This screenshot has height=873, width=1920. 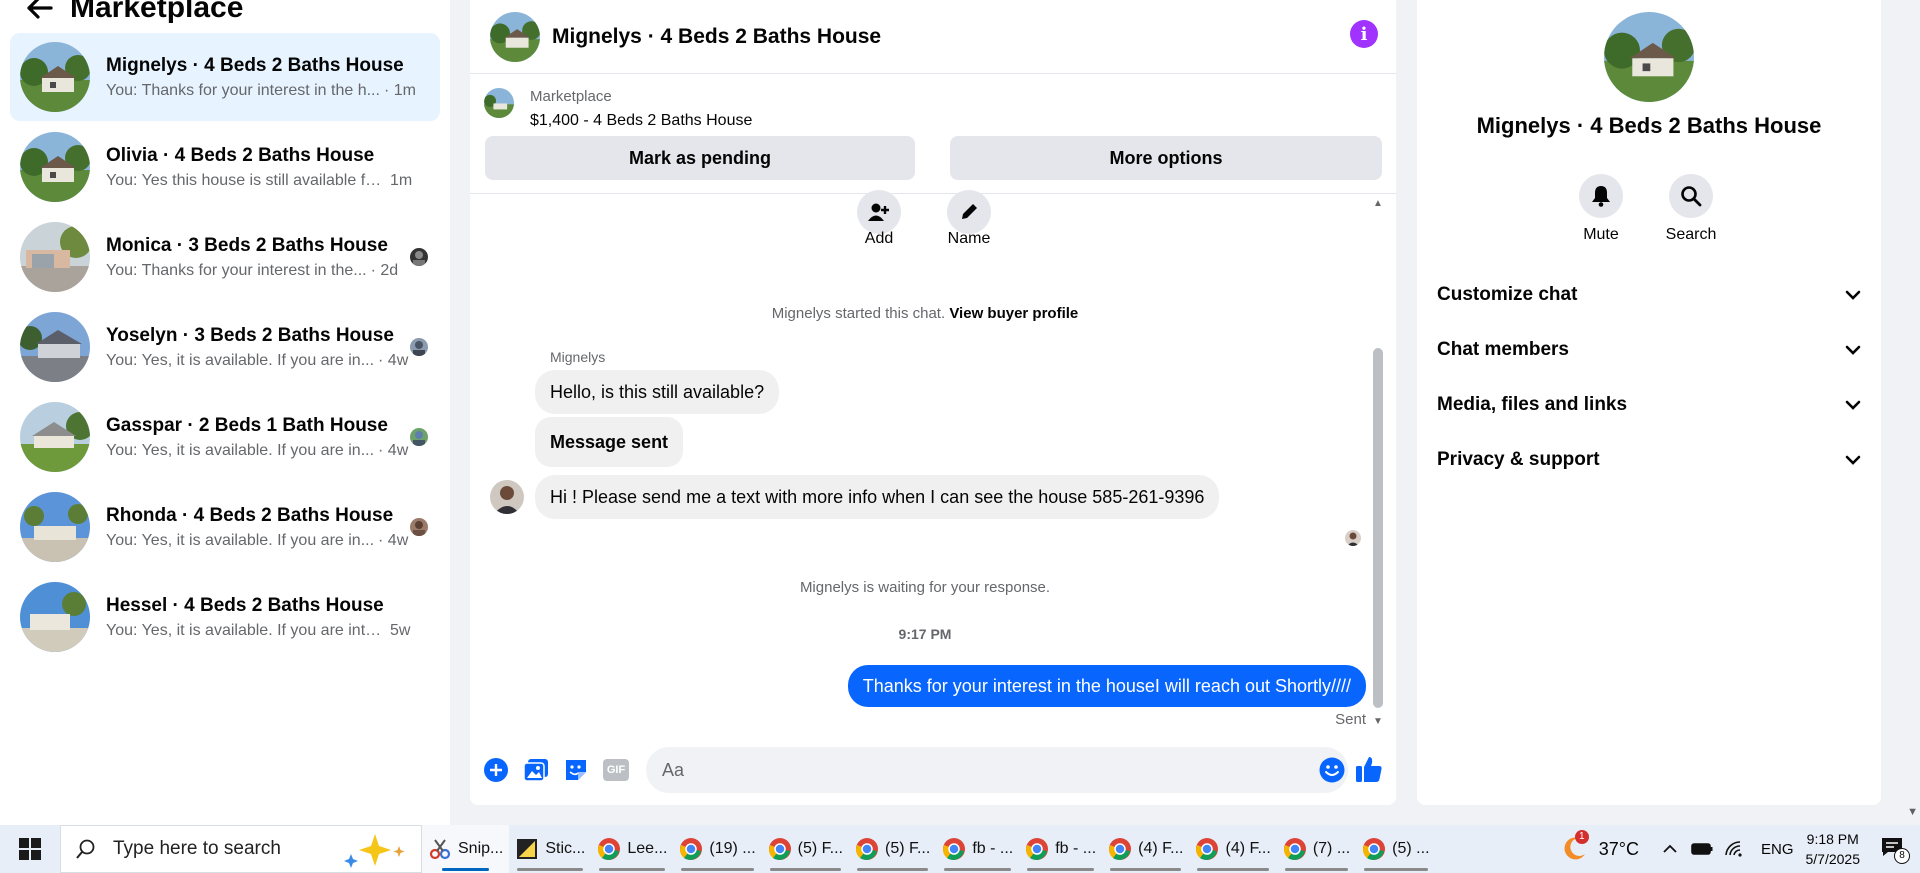 I want to click on notification-center-icon: 8, so click(x=1895, y=850).